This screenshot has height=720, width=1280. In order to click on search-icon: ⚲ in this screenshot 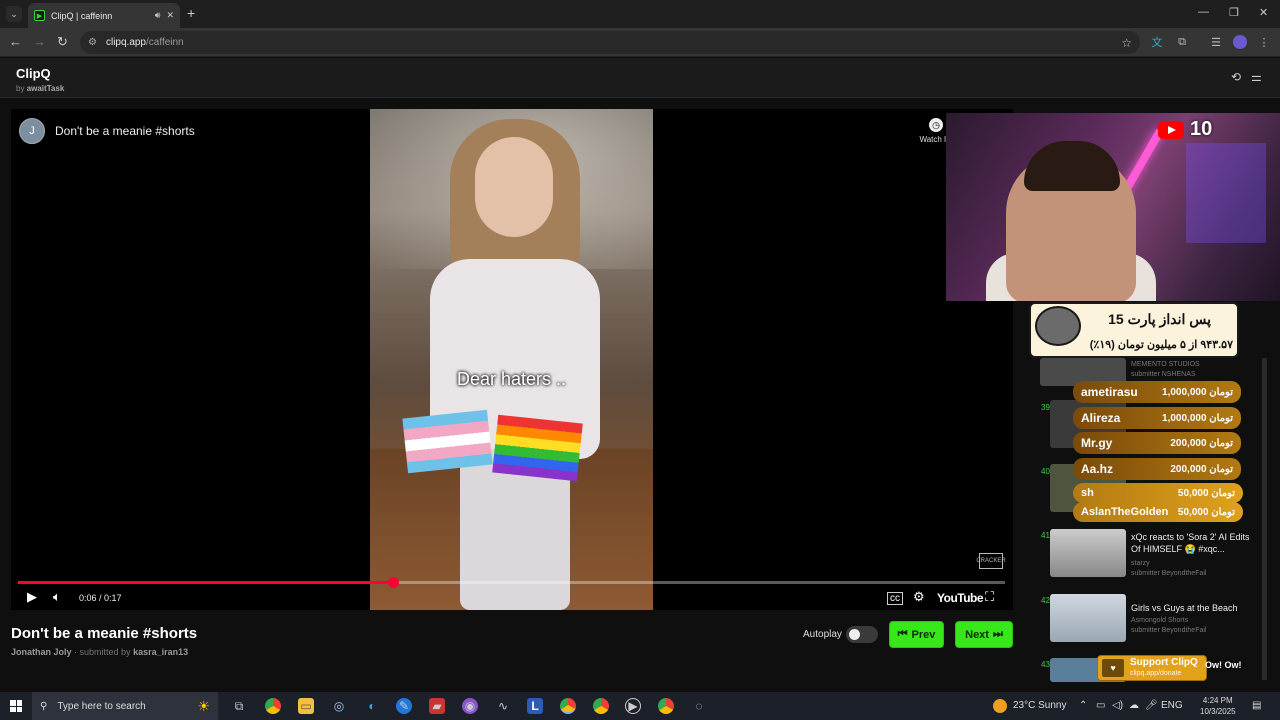, I will do `click(44, 706)`.